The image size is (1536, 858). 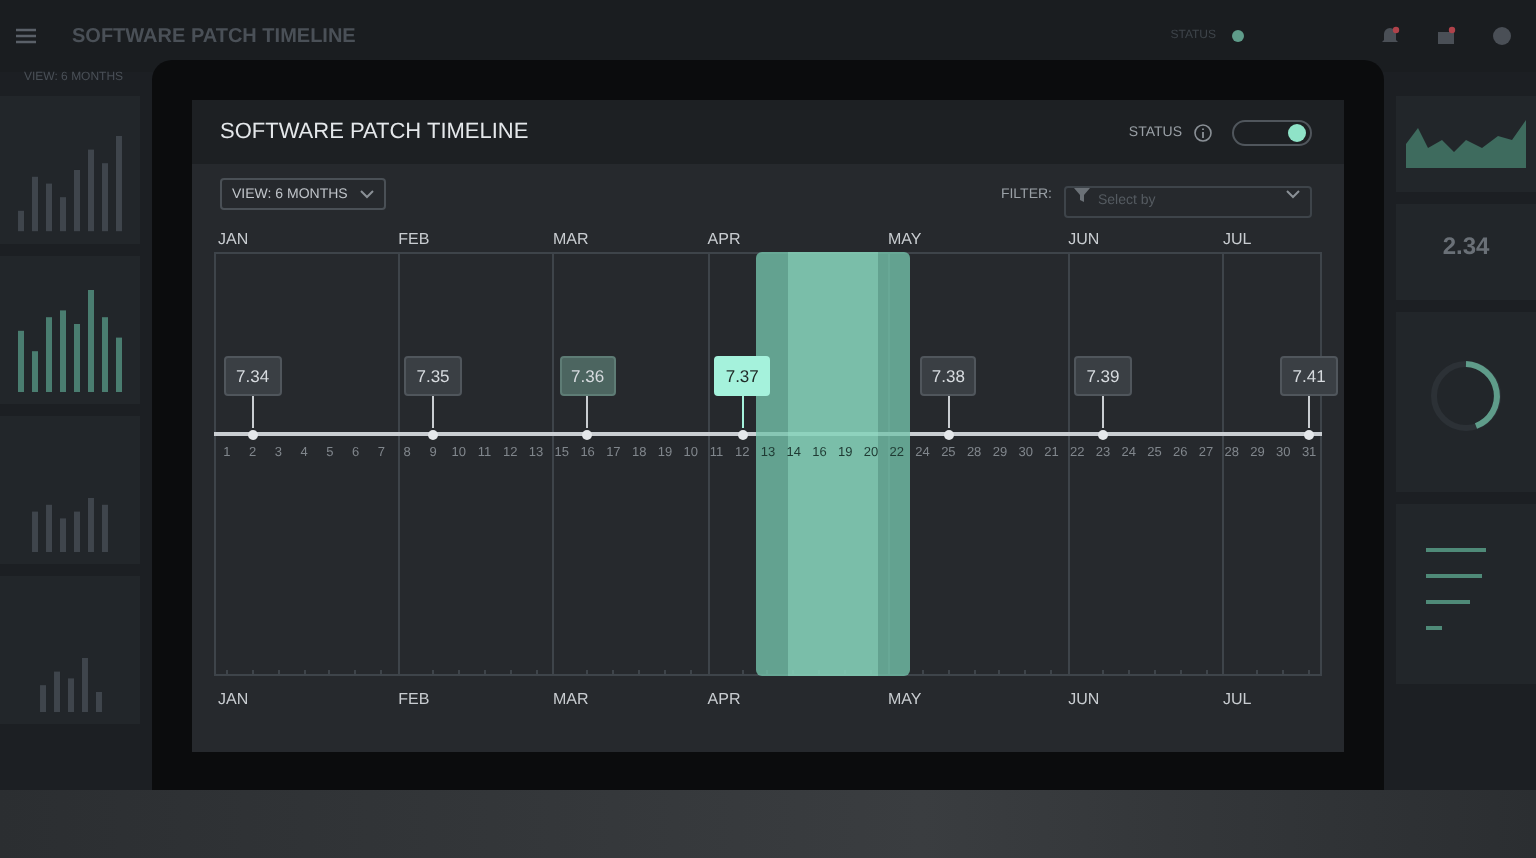 What do you see at coordinates (588, 376) in the screenshot?
I see `version-badge: 7.36` at bounding box center [588, 376].